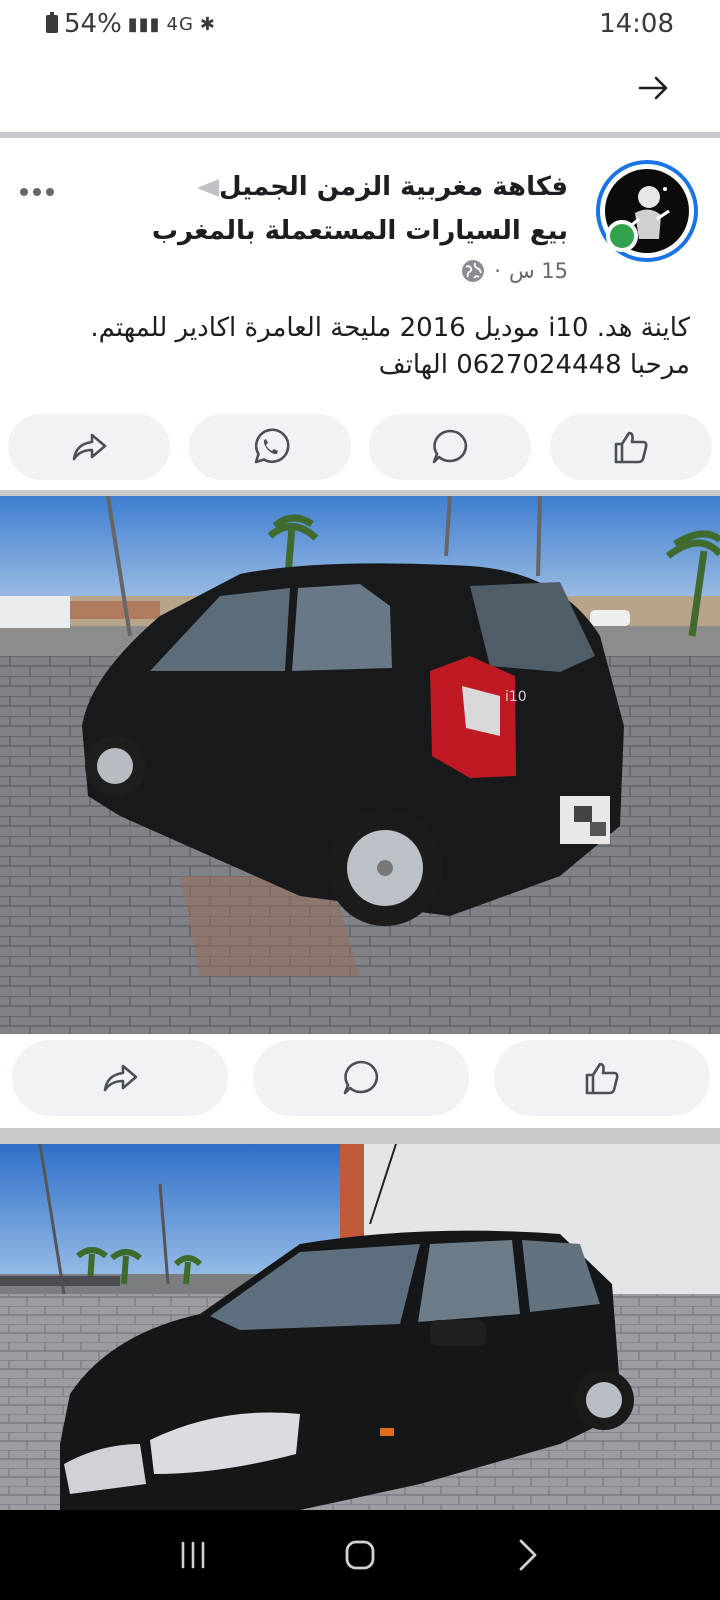 The height and width of the screenshot is (1600, 720). What do you see at coordinates (473, 271) in the screenshot?
I see `globe-icon` at bounding box center [473, 271].